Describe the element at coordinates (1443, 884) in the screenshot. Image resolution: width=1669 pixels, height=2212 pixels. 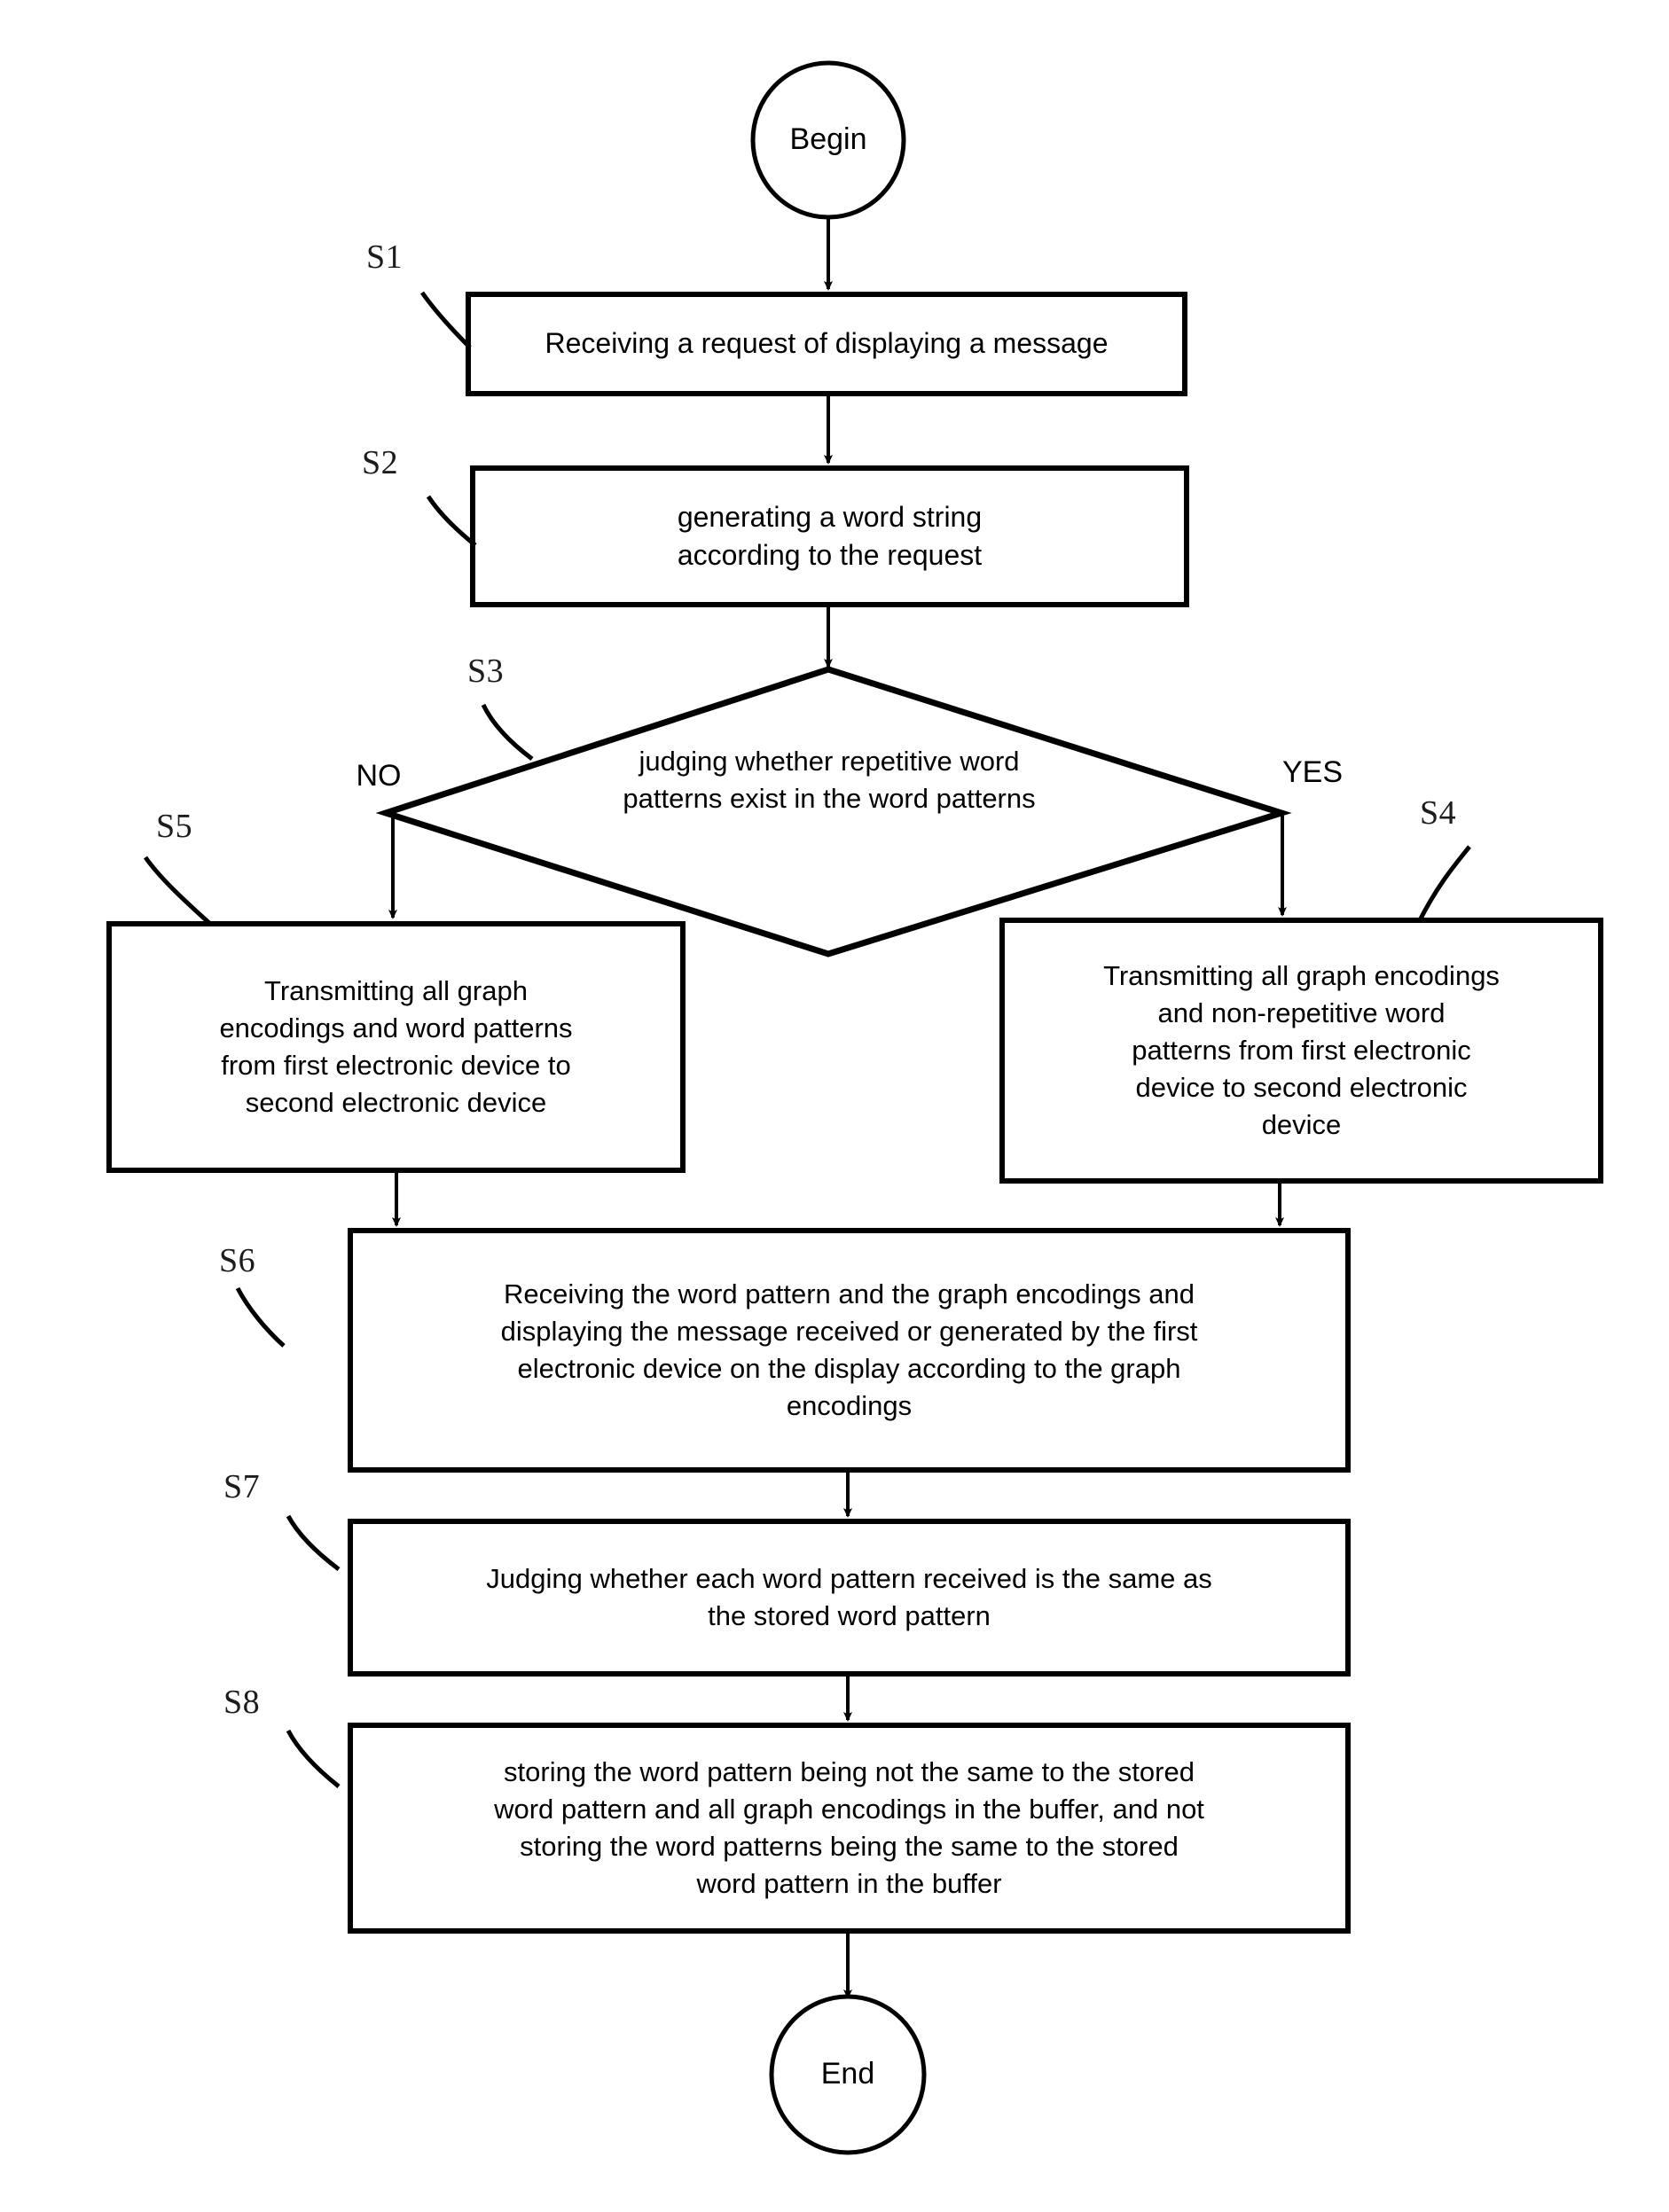
I see `leader-line-s4` at that location.